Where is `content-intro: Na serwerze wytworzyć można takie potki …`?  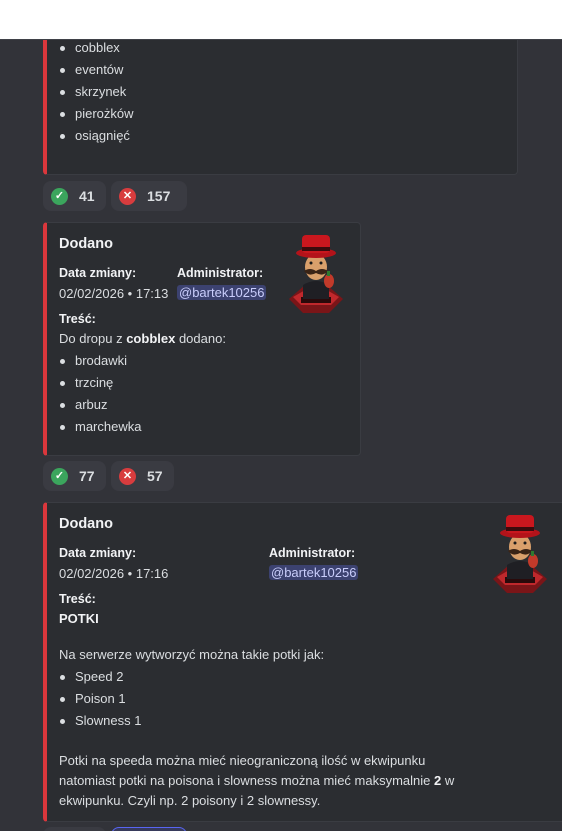 content-intro: Na serwerze wytworzyć można takie potki … is located at coordinates (192, 654).